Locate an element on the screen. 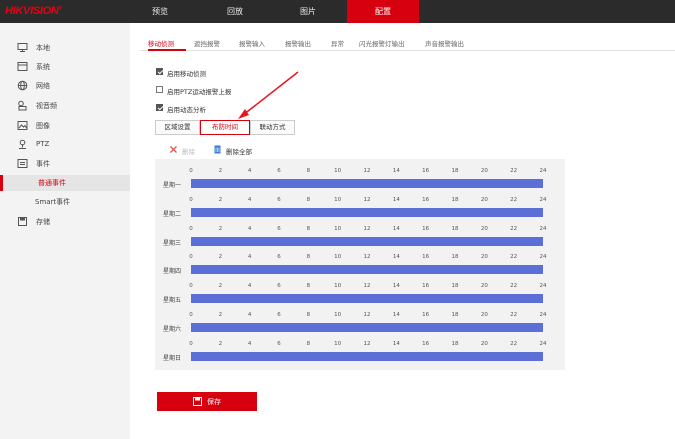  event-icon is located at coordinates (22, 163).